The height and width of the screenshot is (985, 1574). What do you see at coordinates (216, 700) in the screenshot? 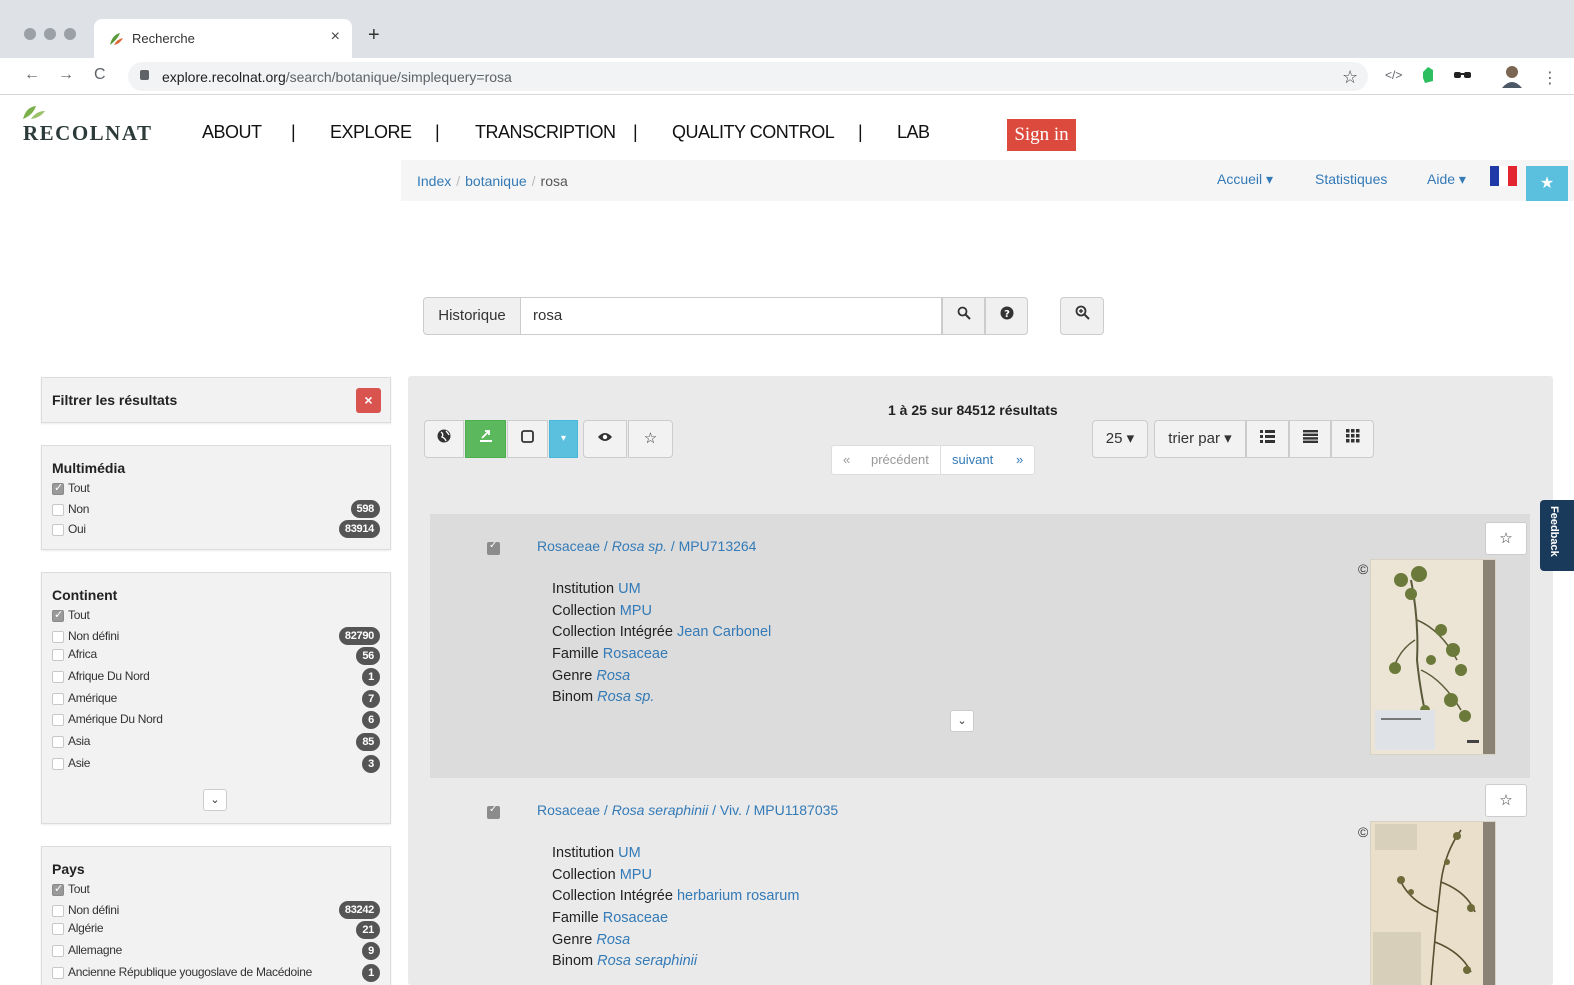
I see `facet-item: Amérique 7` at bounding box center [216, 700].